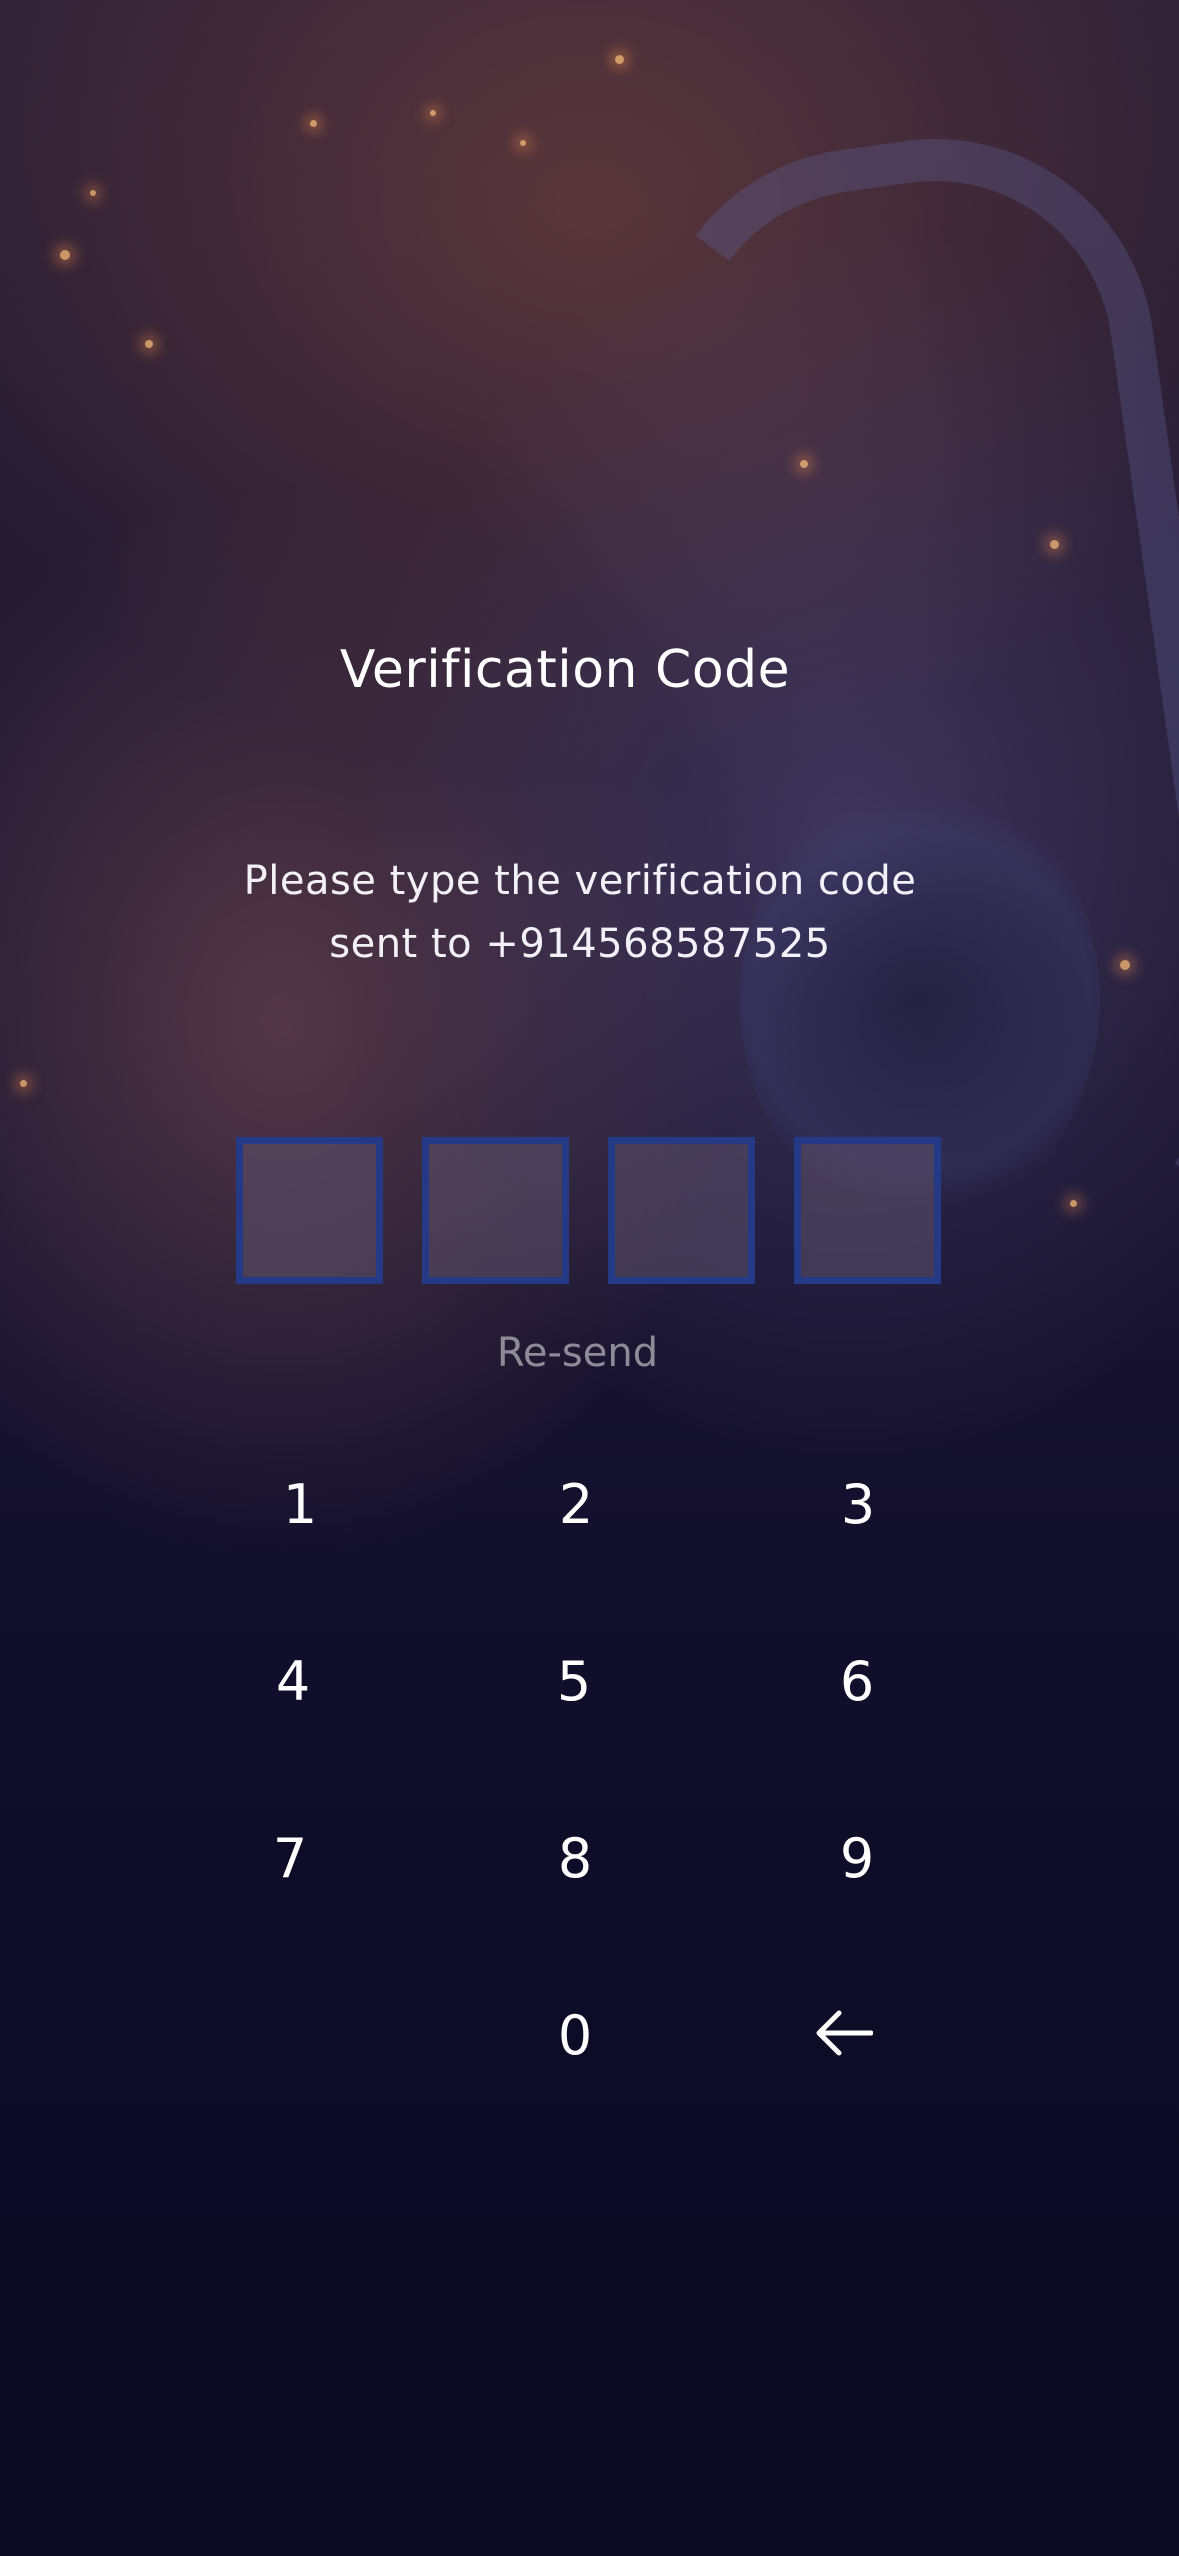 This screenshot has height=2556, width=1179. Describe the element at coordinates (858, 1505) in the screenshot. I see `key-3: 3` at that location.